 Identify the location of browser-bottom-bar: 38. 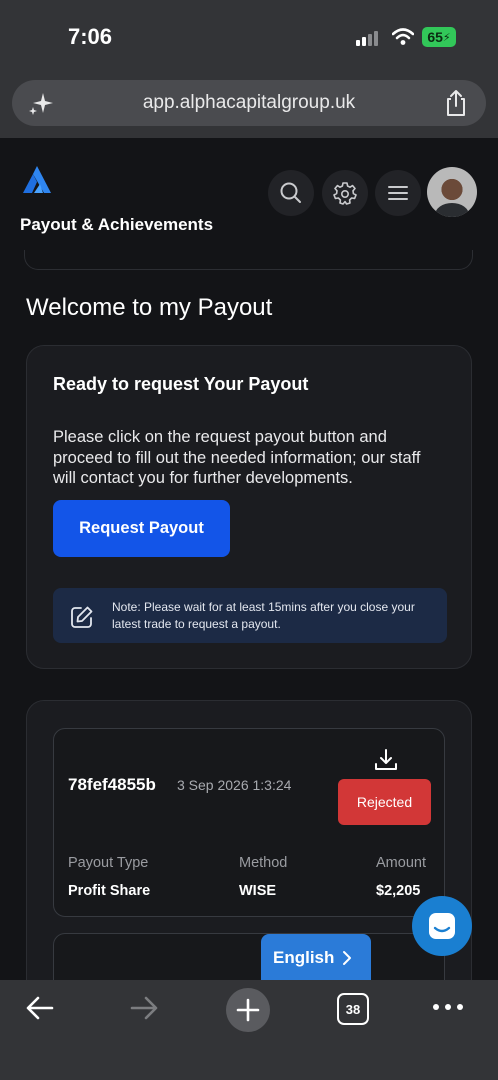
(249, 1030).